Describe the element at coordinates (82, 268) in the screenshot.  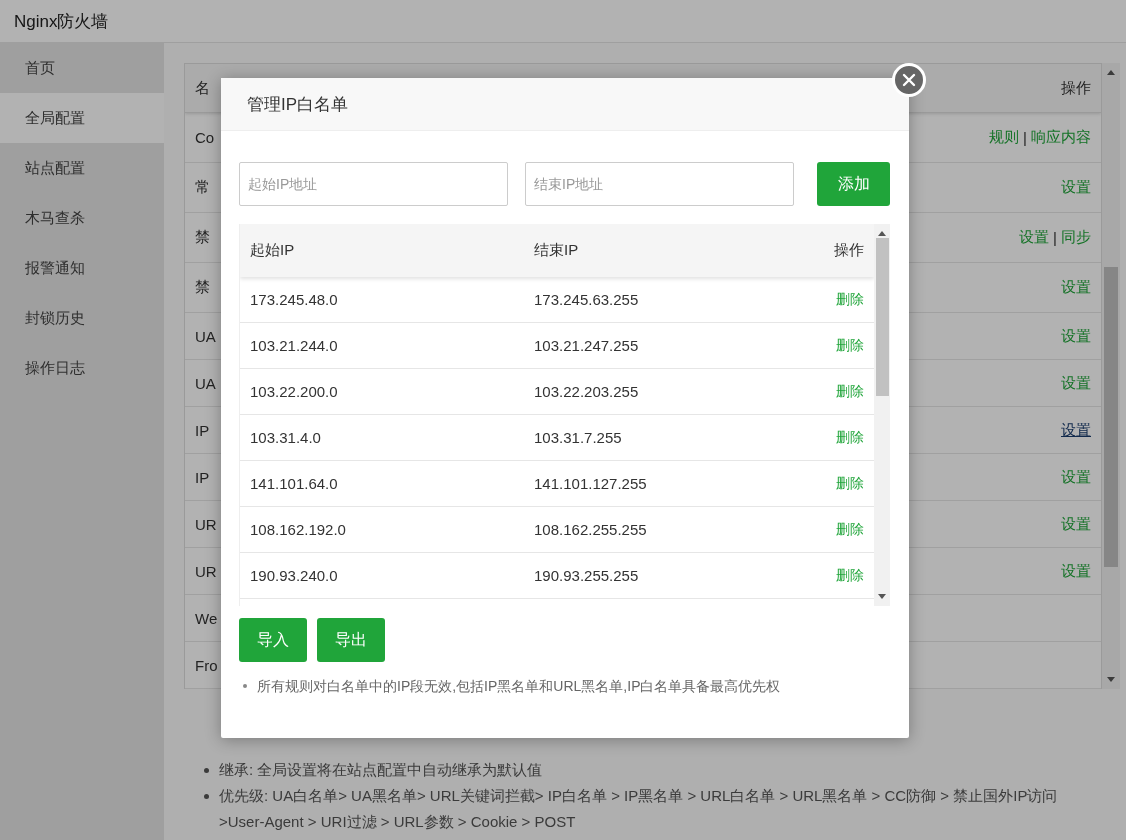
I see `sidebar-item: 报警通知` at that location.